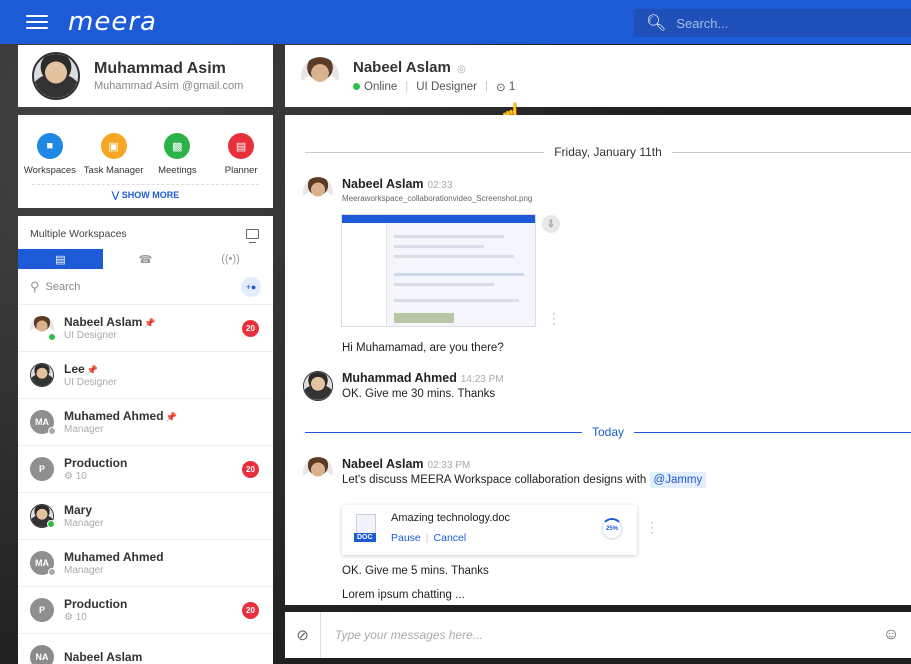 This screenshot has height=664, width=911. I want to click on emoji-icon: ☺, so click(891, 635).